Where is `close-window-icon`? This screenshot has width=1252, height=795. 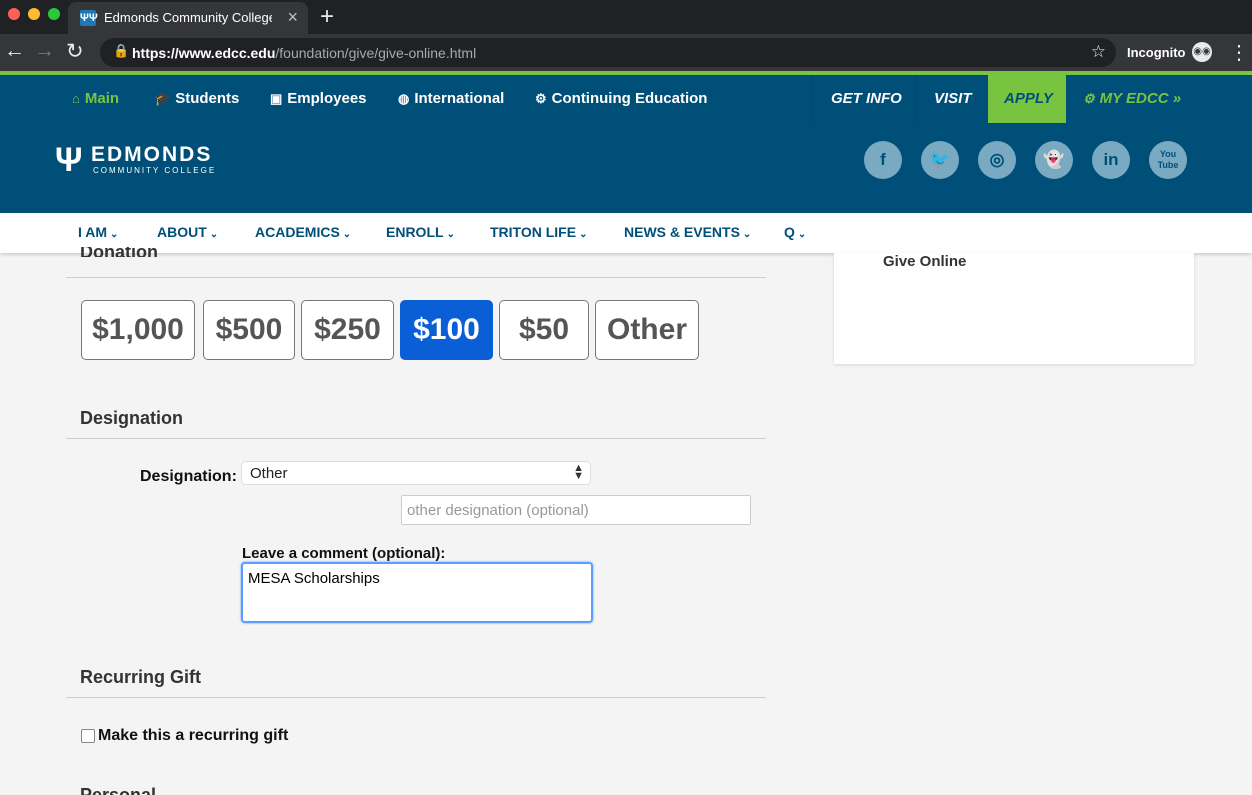
close-window-icon is located at coordinates (14, 14).